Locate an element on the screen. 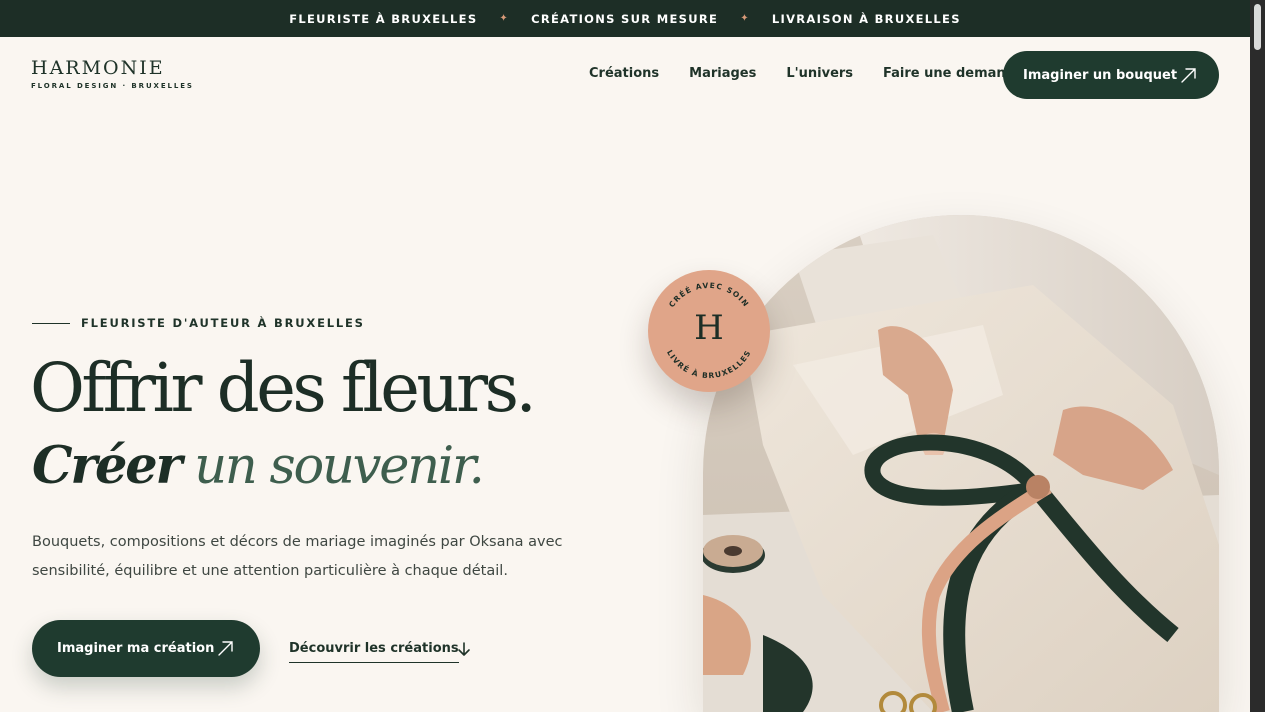  imagine-creation-button: Imaginer ma création is located at coordinates (146, 648).